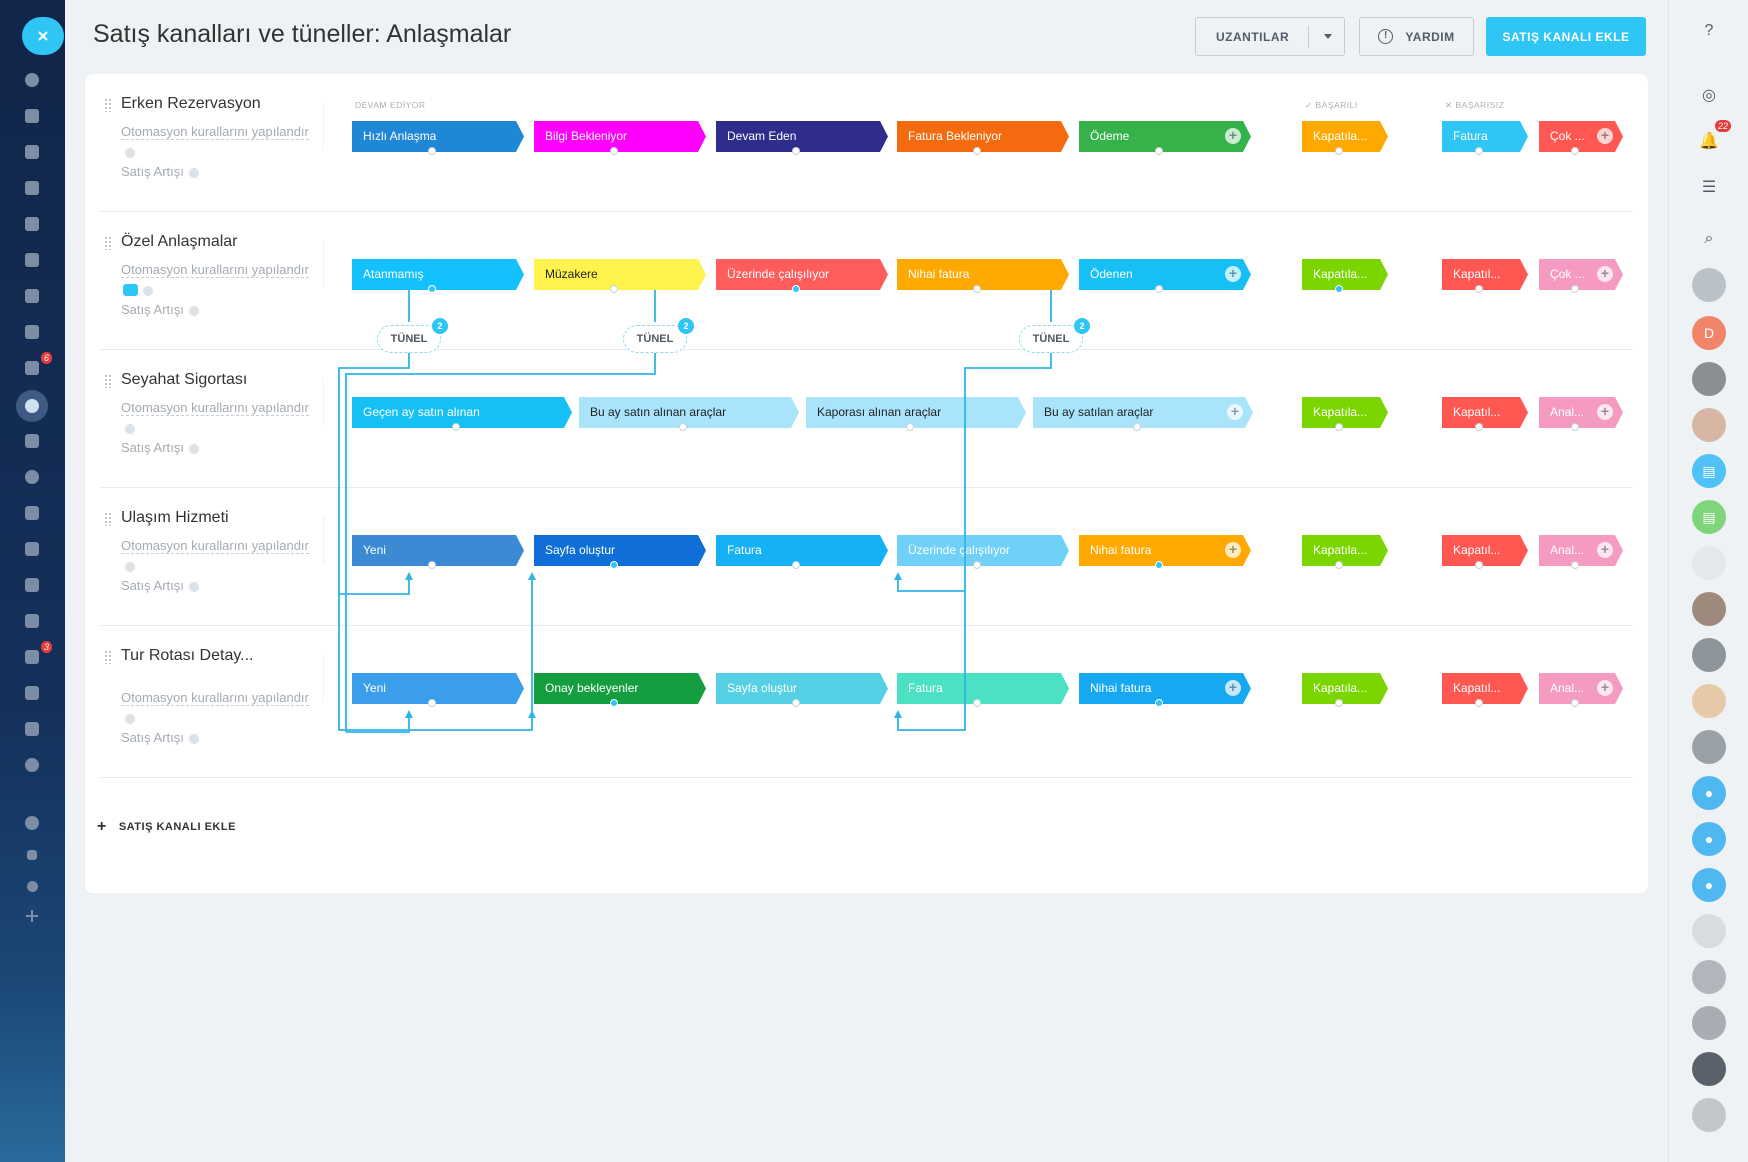 The image size is (1748, 1162). What do you see at coordinates (1711, 139) in the screenshot?
I see `bell-icon: 🔔 22` at bounding box center [1711, 139].